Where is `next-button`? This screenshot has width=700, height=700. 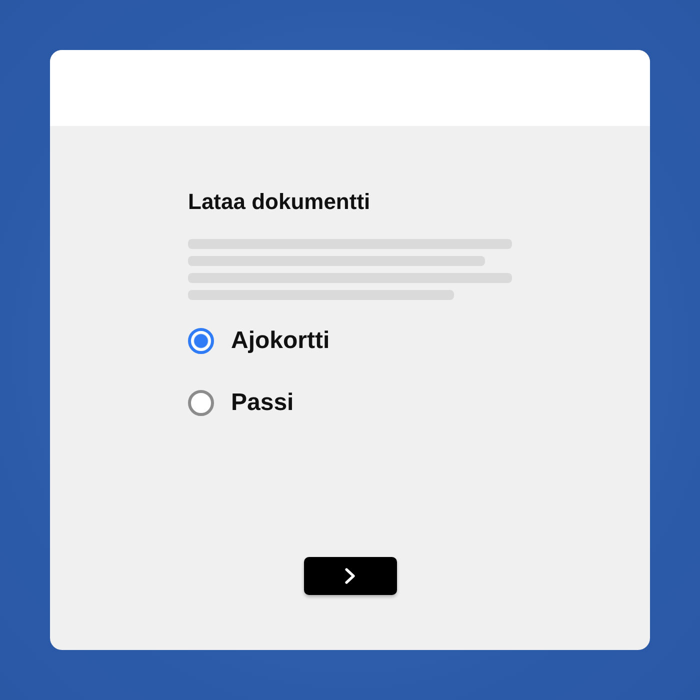 next-button is located at coordinates (350, 576).